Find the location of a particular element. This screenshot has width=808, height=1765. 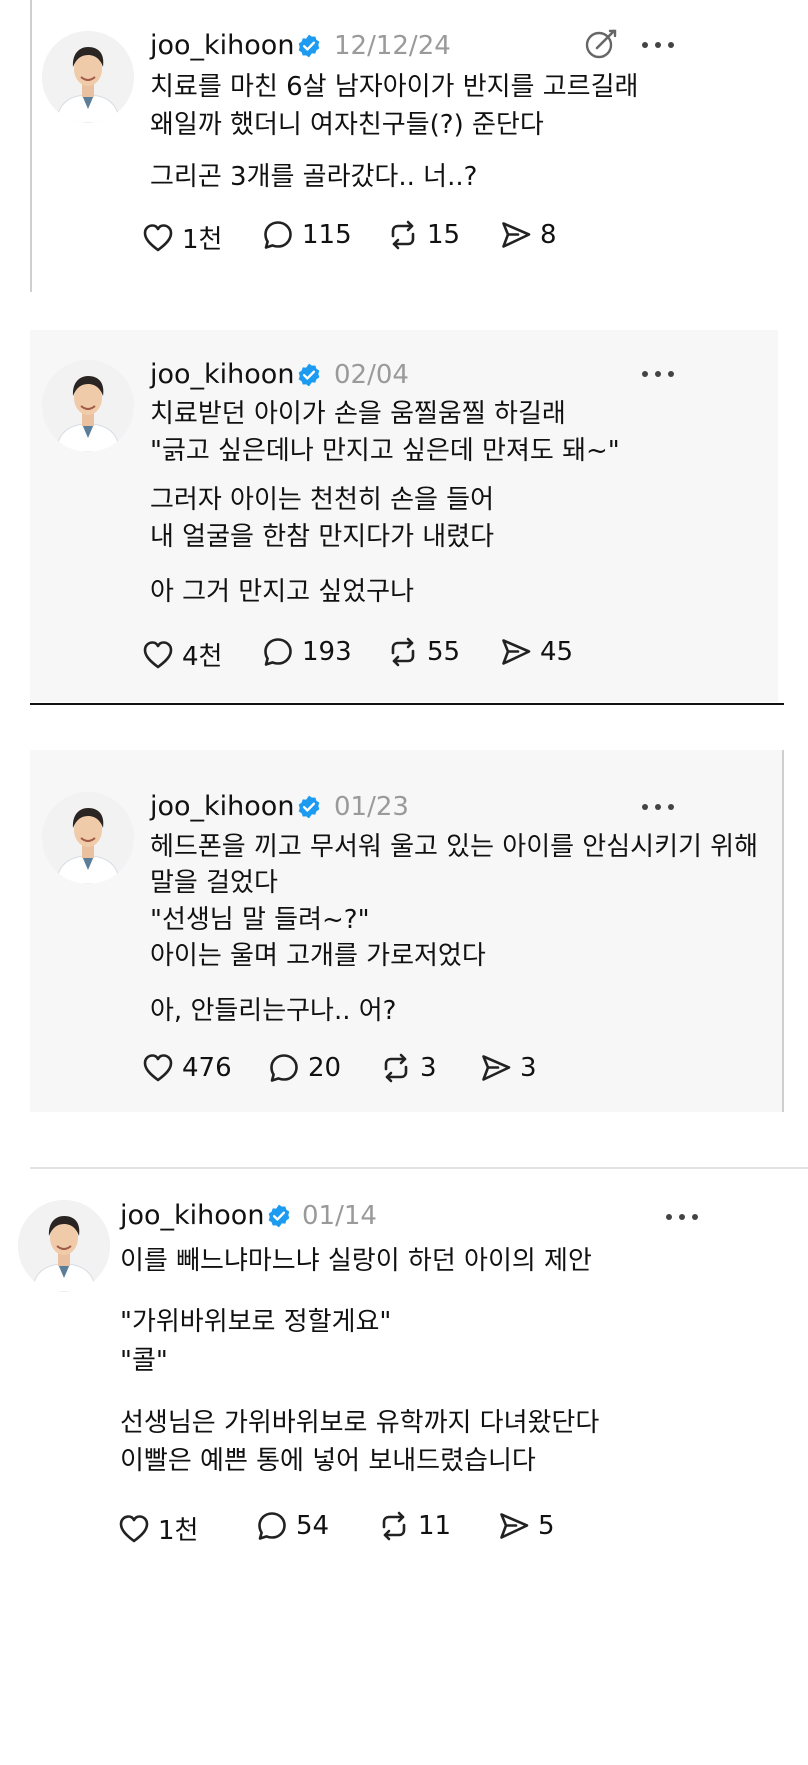

repost-button: 15 is located at coordinates (423, 235).